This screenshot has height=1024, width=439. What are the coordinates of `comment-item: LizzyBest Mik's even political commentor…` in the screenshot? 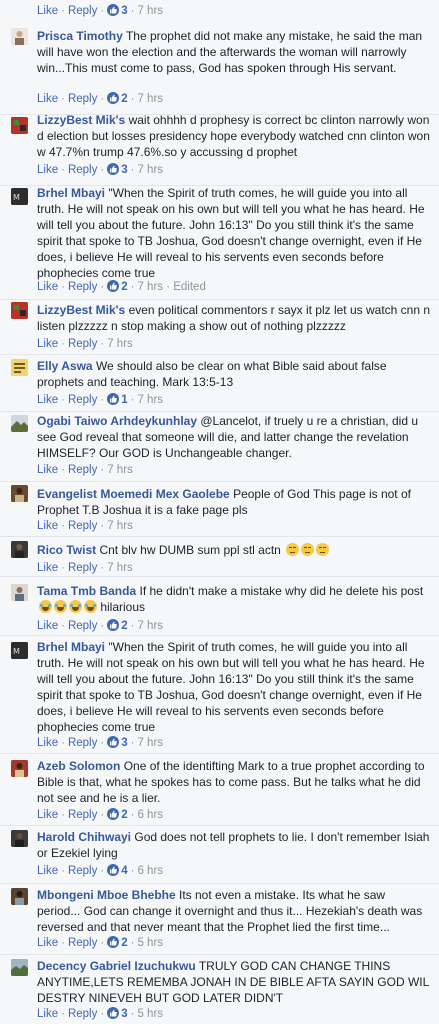 It's located at (219, 327).